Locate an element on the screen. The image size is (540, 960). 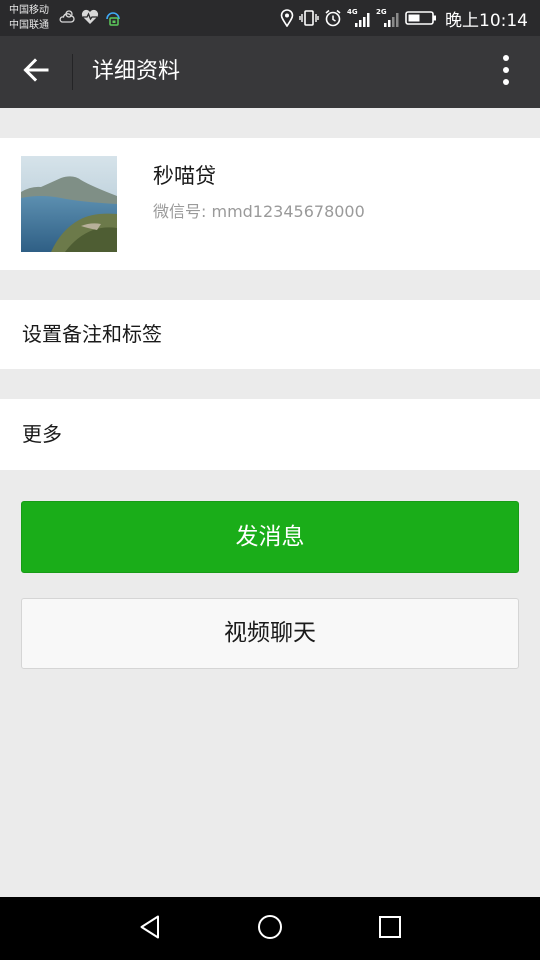
profile-card: 秒喵贷 微信号: mmd12345678000 is located at coordinates (270, 204).